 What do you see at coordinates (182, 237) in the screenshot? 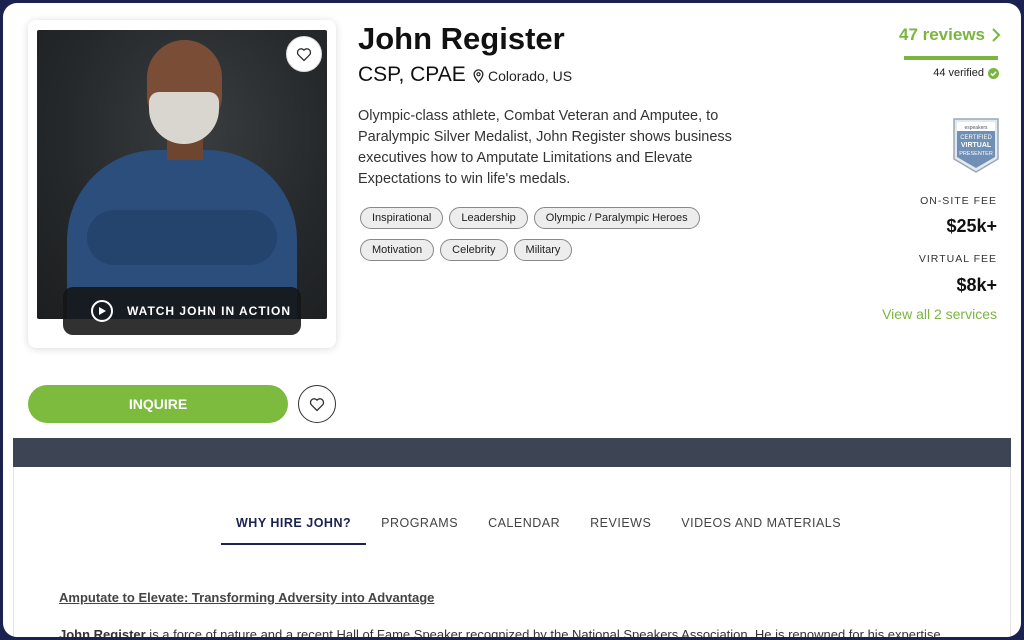
I see `photo-figure-arms` at bounding box center [182, 237].